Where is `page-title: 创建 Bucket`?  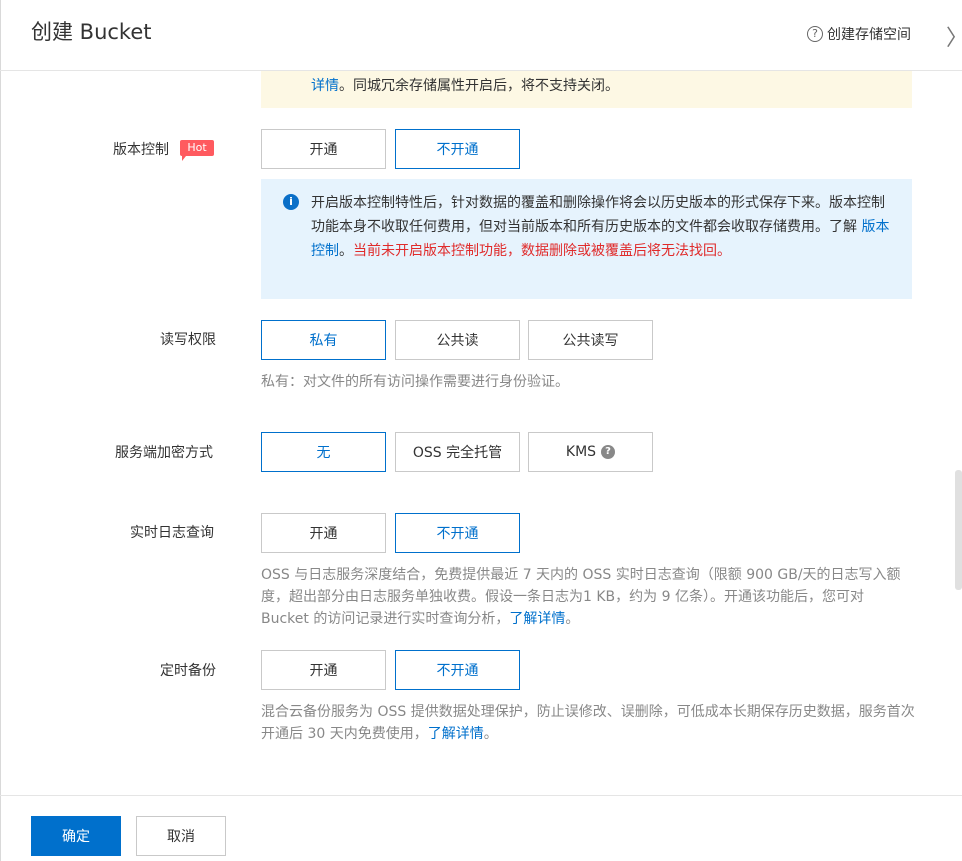
page-title: 创建 Bucket is located at coordinates (91, 32).